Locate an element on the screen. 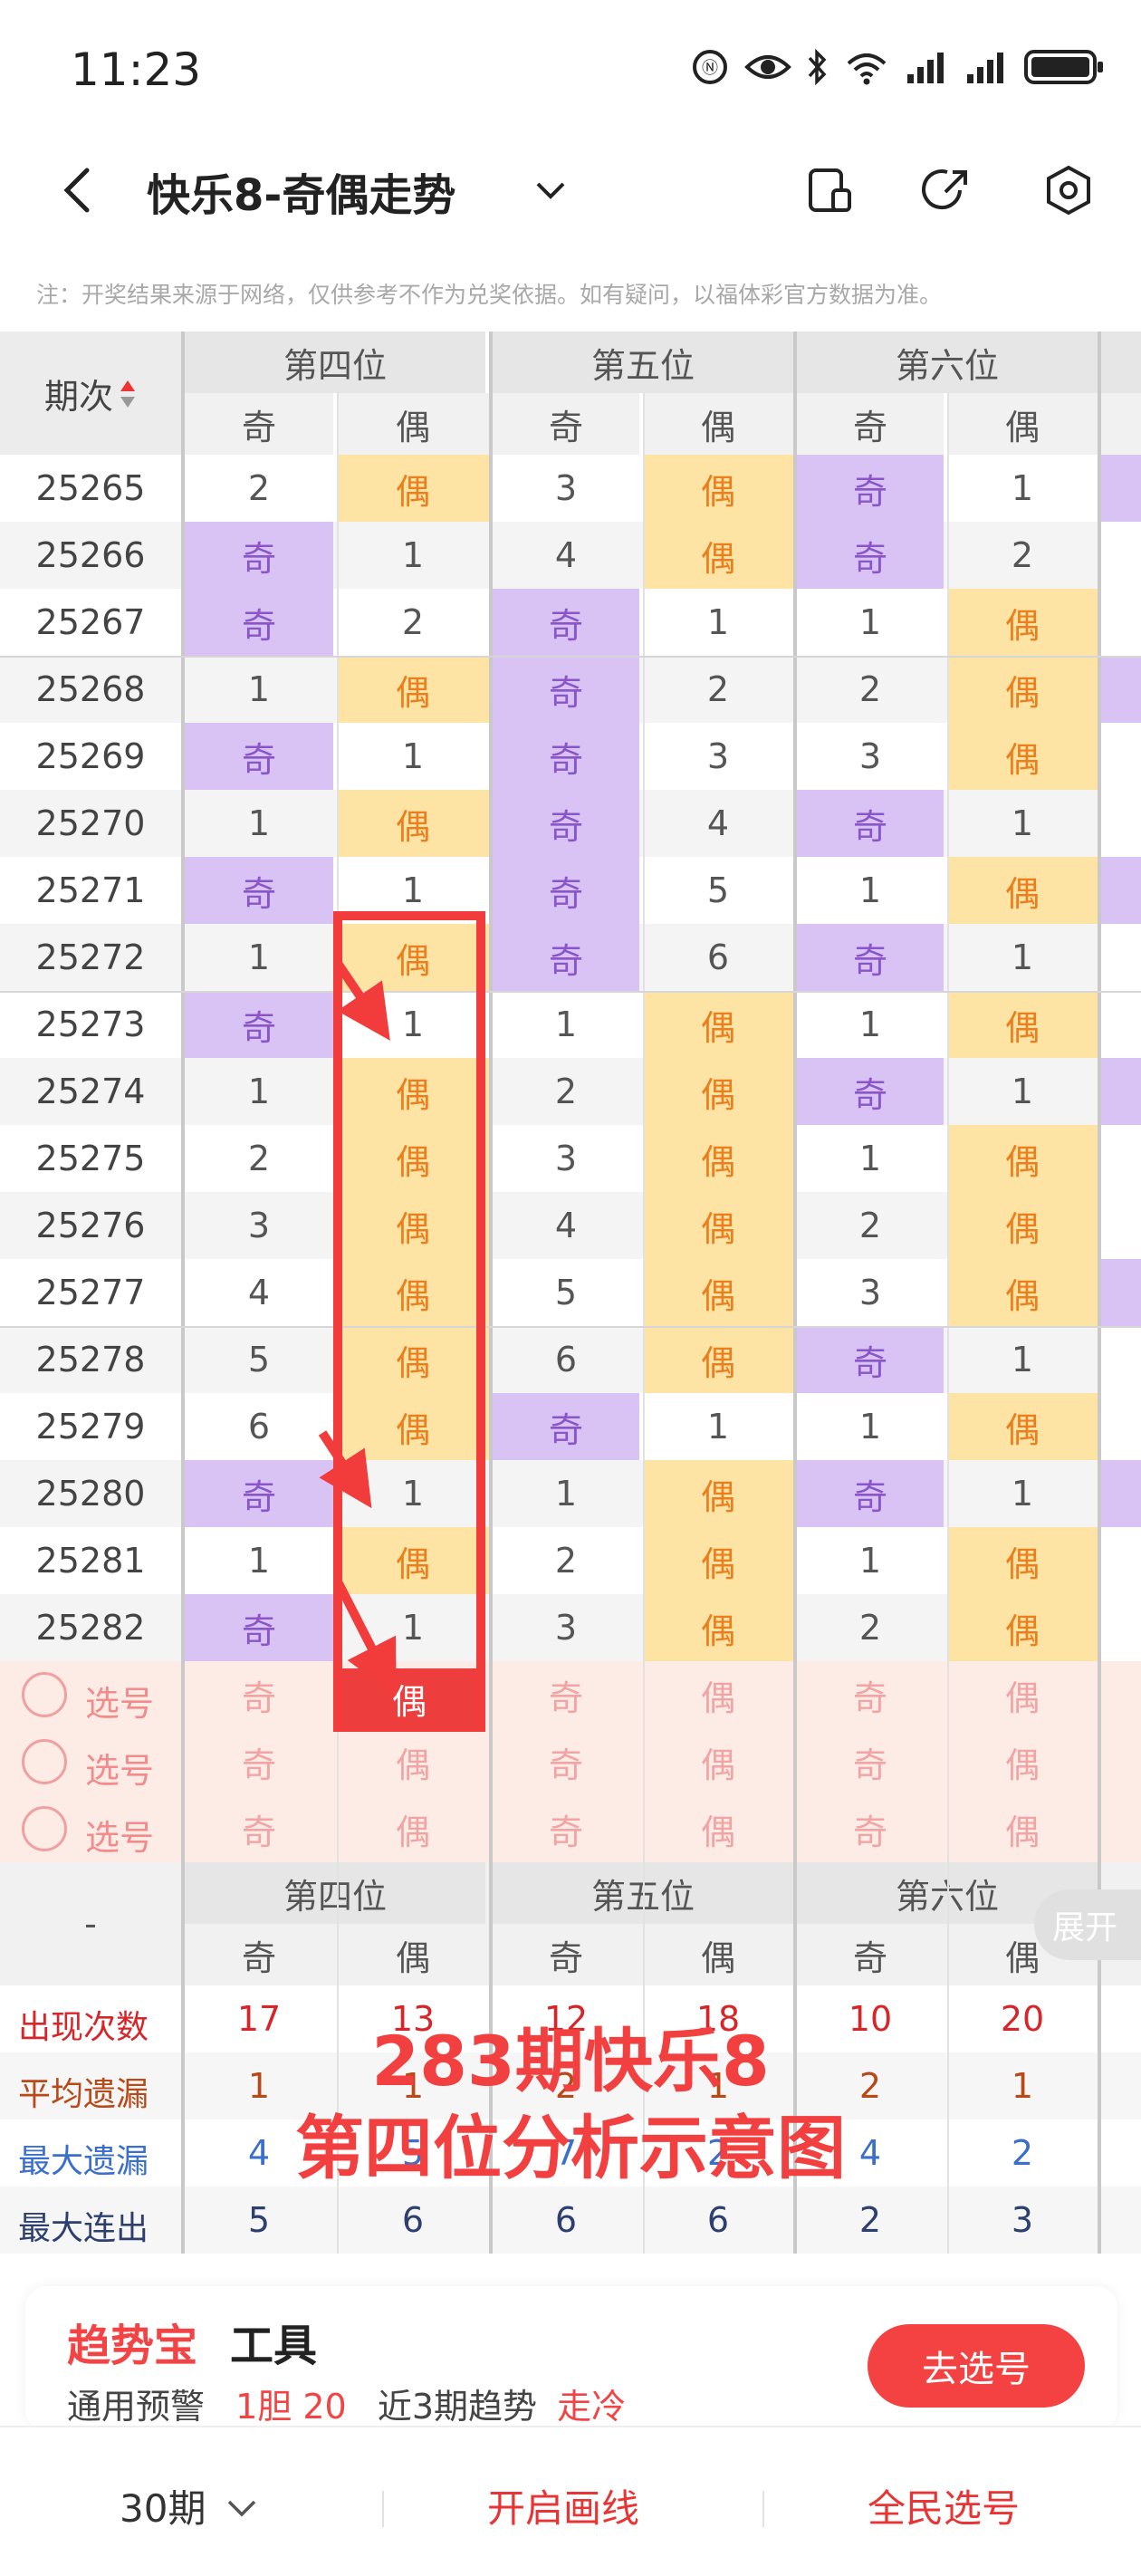  expand-button: 展开 is located at coordinates (1087, 1924).